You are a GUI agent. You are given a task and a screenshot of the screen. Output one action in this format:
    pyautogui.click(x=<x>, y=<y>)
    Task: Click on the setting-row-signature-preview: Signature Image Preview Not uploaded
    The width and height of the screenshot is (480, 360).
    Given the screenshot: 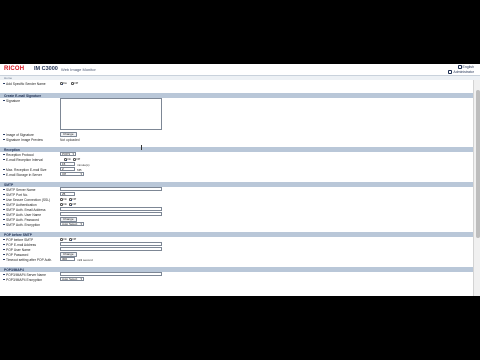 What is the action you would take?
    pyautogui.click(x=236, y=139)
    